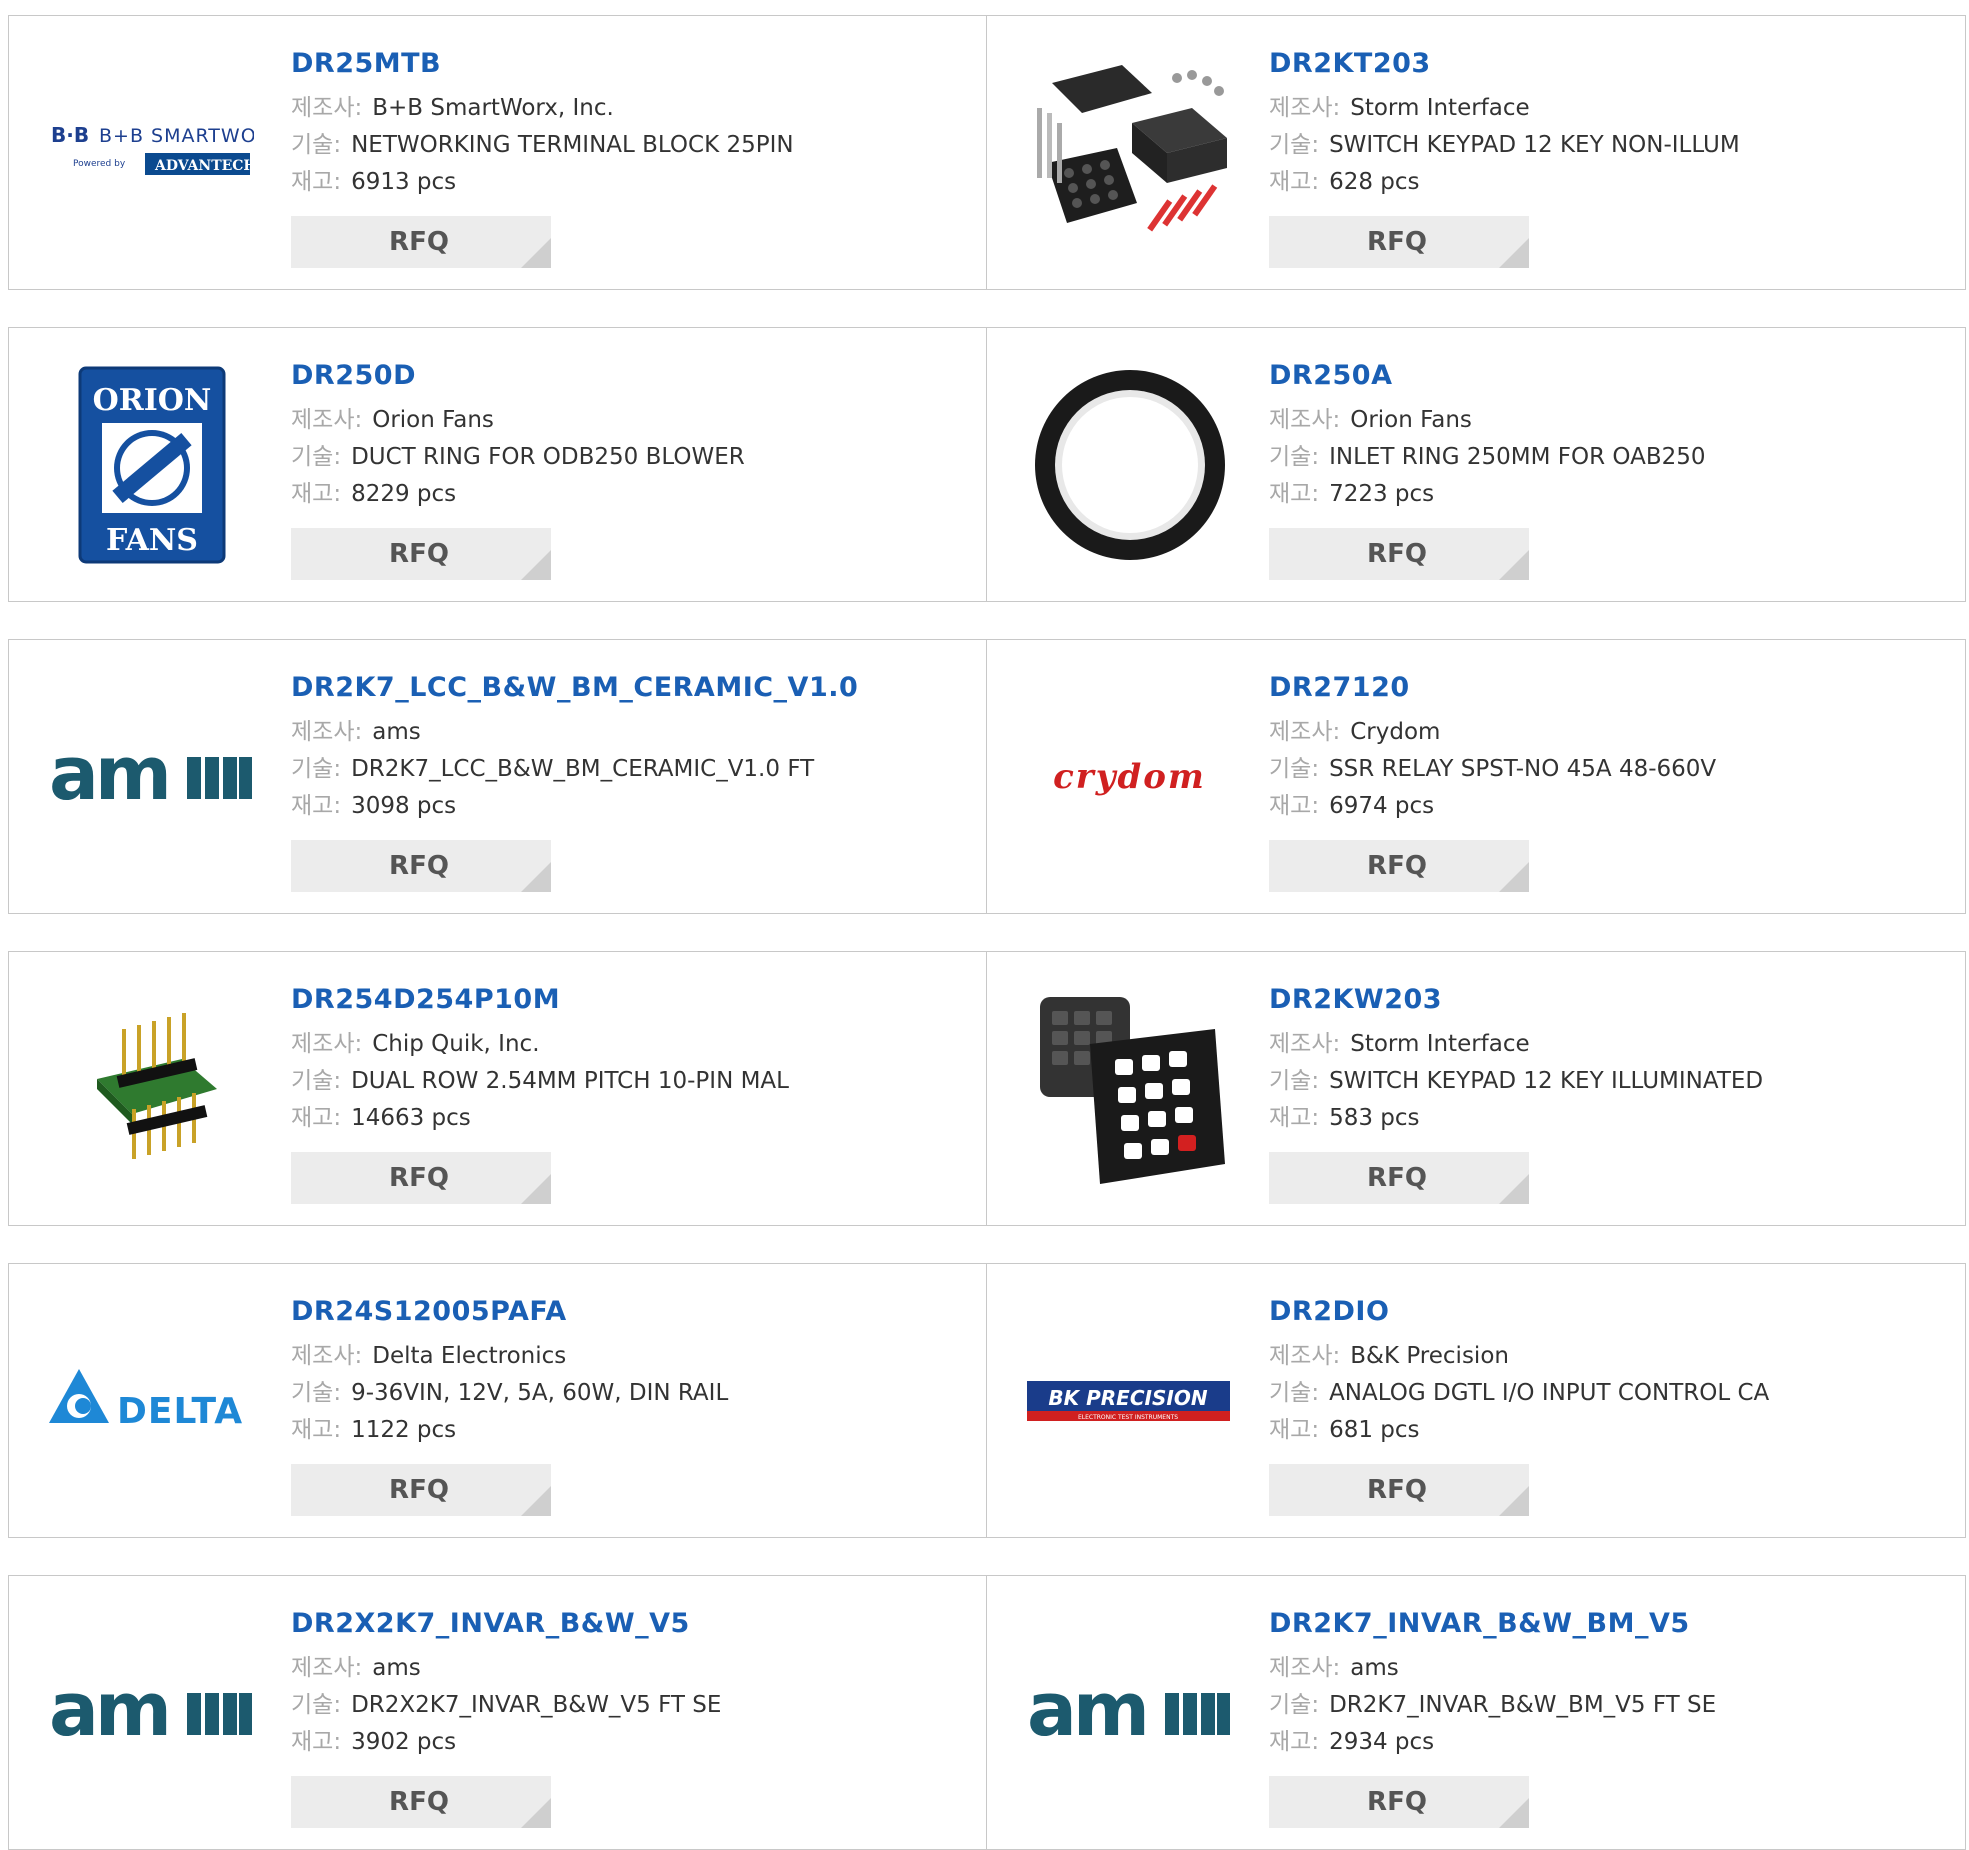 The width and height of the screenshot is (1969, 1850). What do you see at coordinates (631, 1668) in the screenshot?
I see `manufacturer-line: 제조사: ams` at bounding box center [631, 1668].